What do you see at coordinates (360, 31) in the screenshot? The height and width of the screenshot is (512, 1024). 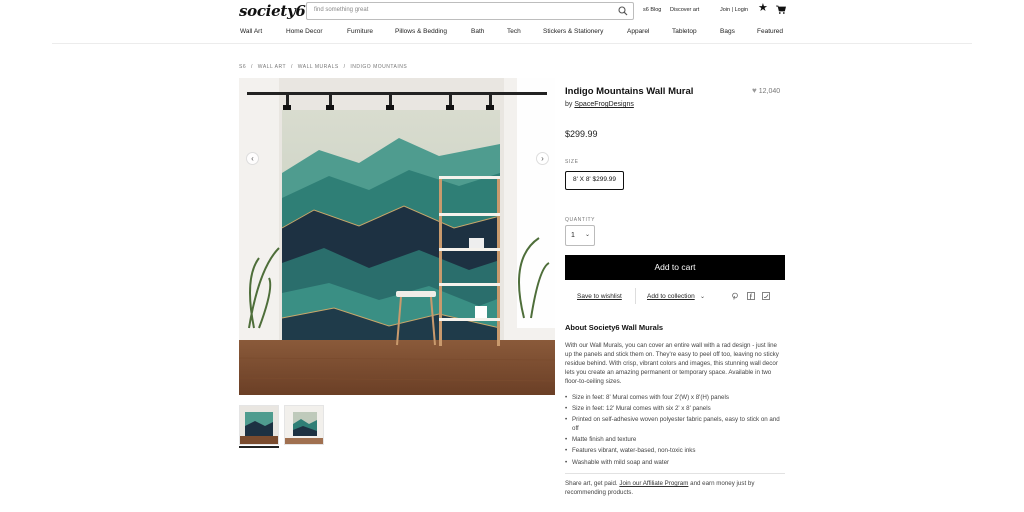 I see `nav-furniture: Furniture` at bounding box center [360, 31].